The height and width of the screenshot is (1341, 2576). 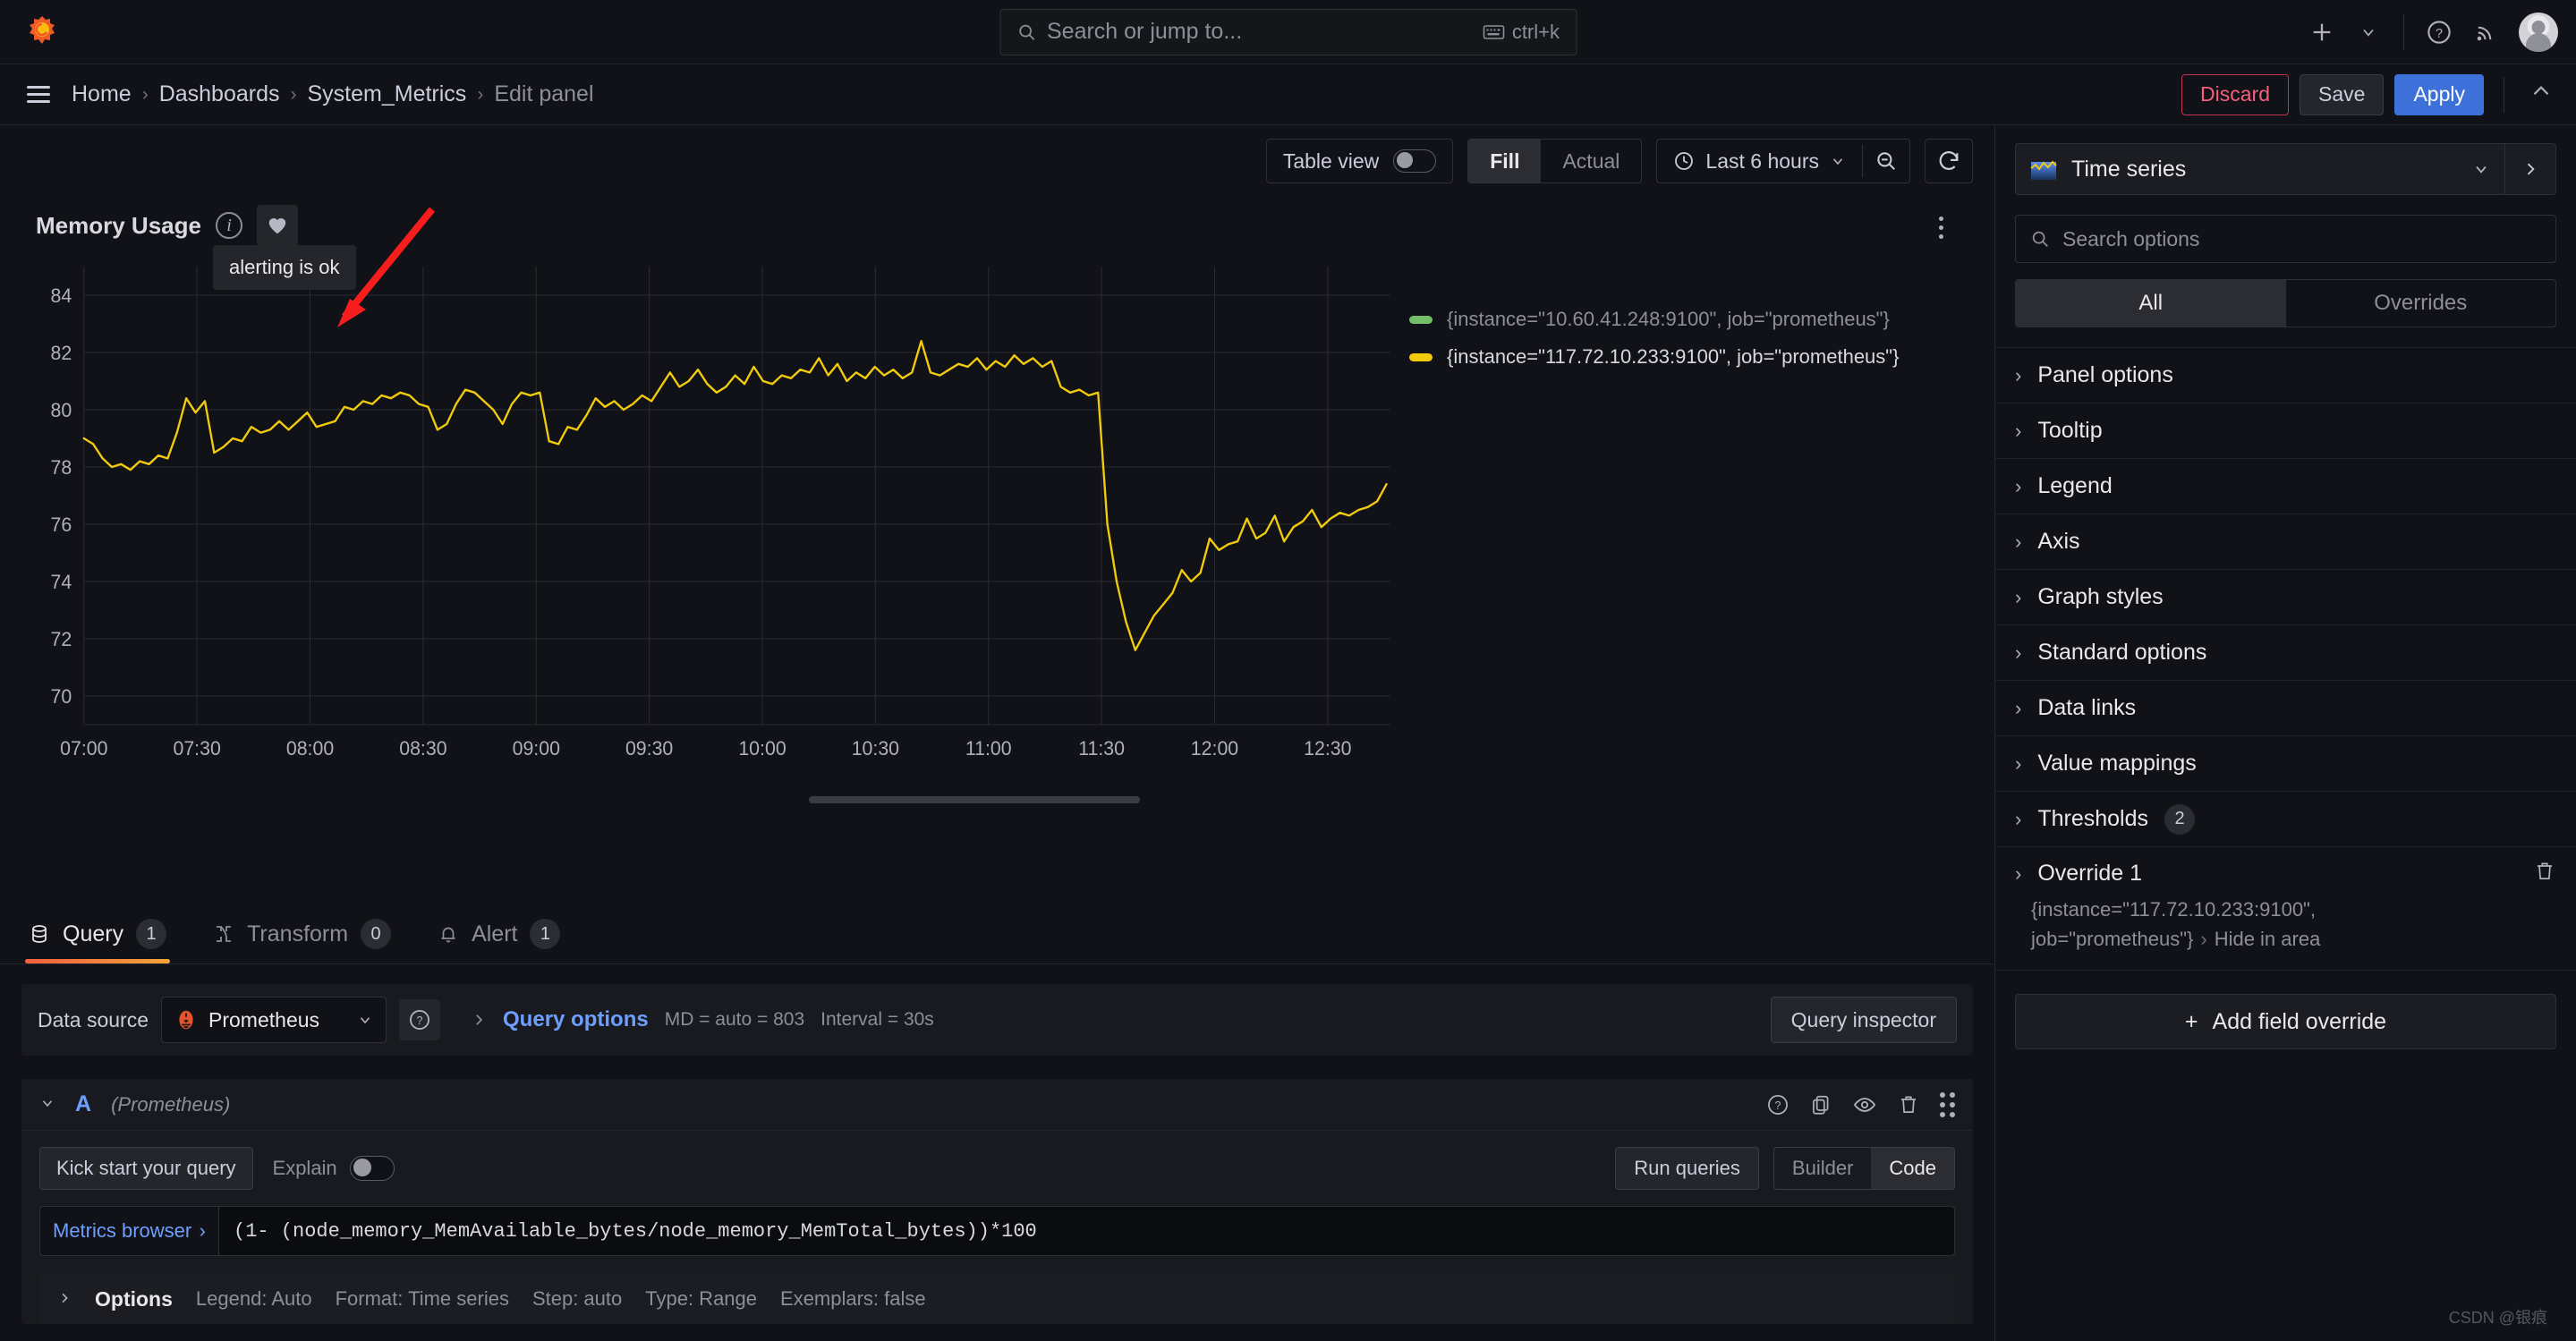 I want to click on metrics-browser-button: Metrics browser ›, so click(x=128, y=1231).